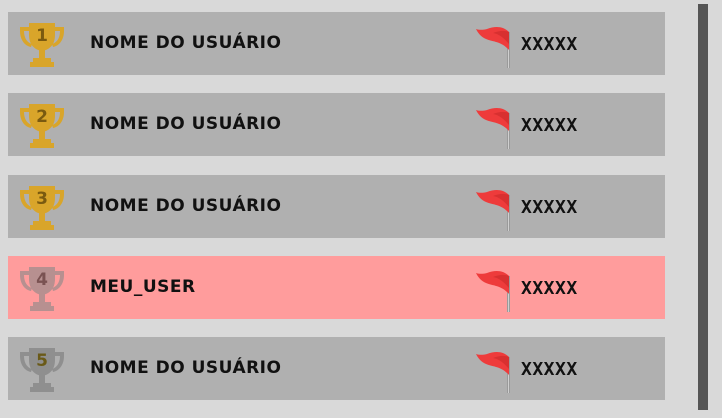  Describe the element at coordinates (42, 117) in the screenshot. I see `rank-number: 2` at that location.